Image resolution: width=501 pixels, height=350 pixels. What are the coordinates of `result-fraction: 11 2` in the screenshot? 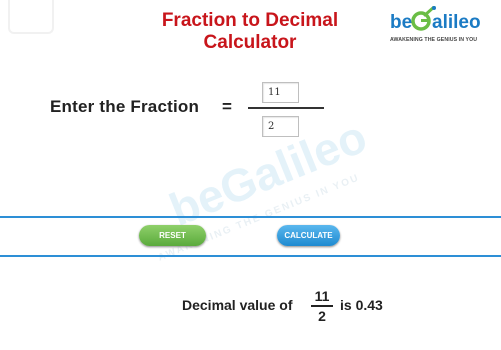 It's located at (322, 306).